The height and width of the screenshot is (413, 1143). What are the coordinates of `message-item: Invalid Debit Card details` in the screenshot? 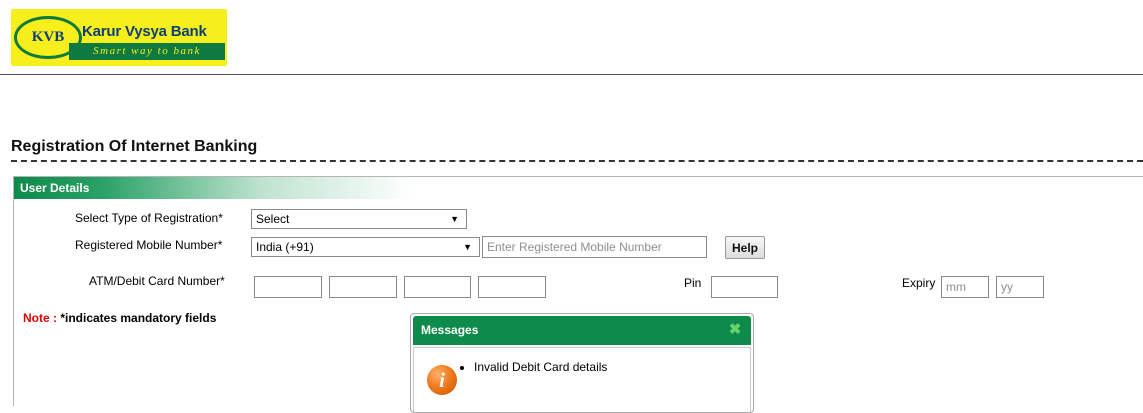 It's located at (540, 367).